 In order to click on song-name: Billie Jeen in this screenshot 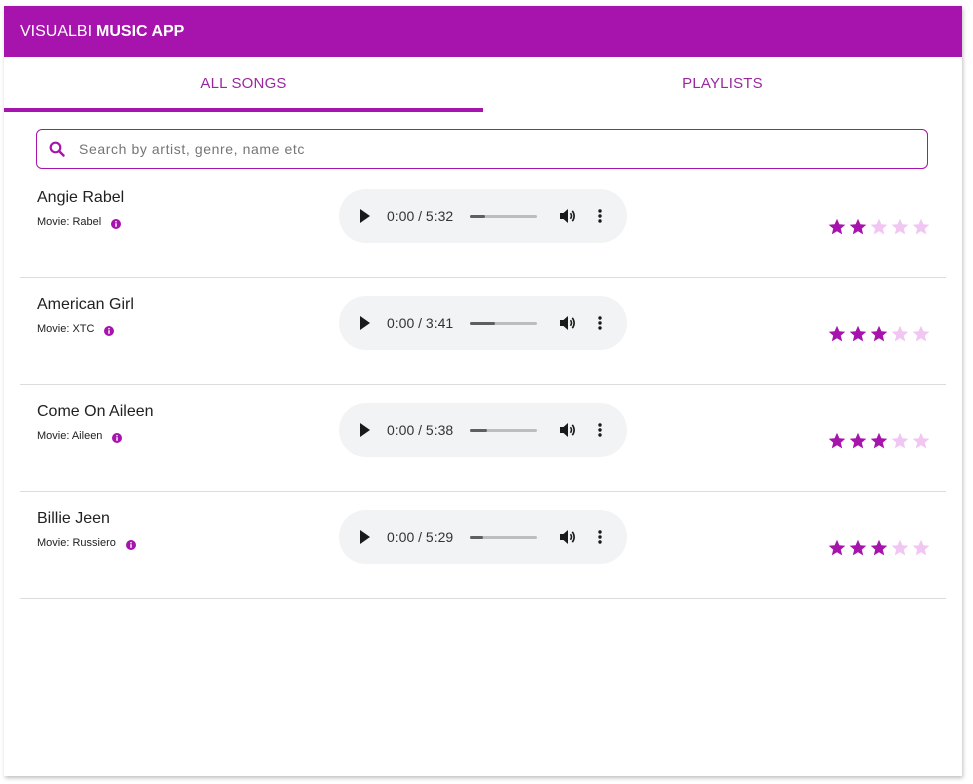, I will do `click(73, 518)`.